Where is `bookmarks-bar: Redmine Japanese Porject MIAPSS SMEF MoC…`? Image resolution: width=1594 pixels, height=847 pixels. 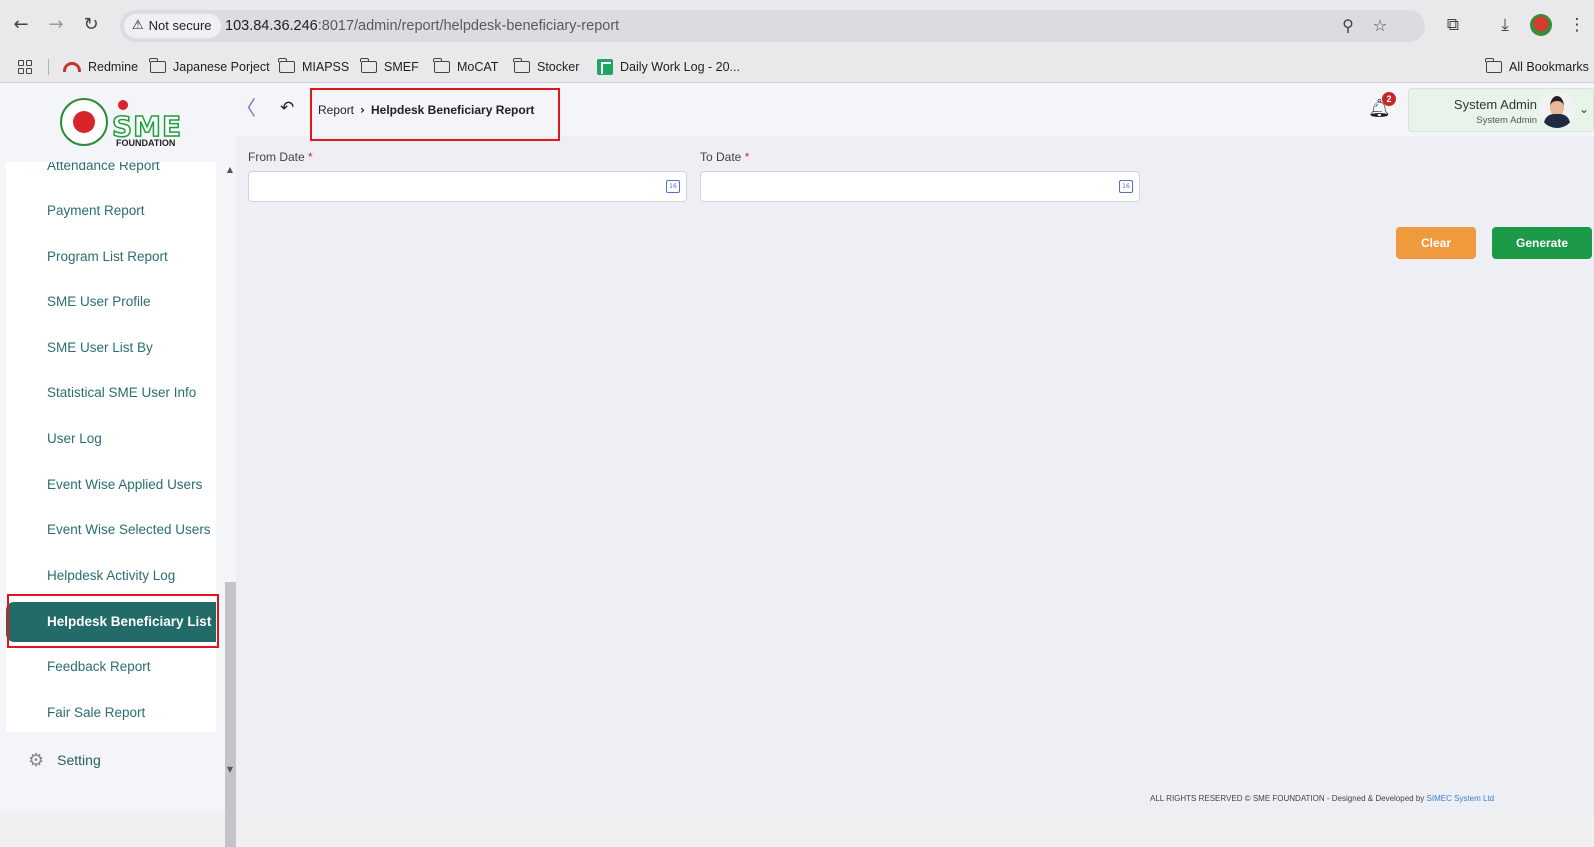 bookmarks-bar: Redmine Japanese Porject MIAPSS SMEF MoC… is located at coordinates (797, 66).